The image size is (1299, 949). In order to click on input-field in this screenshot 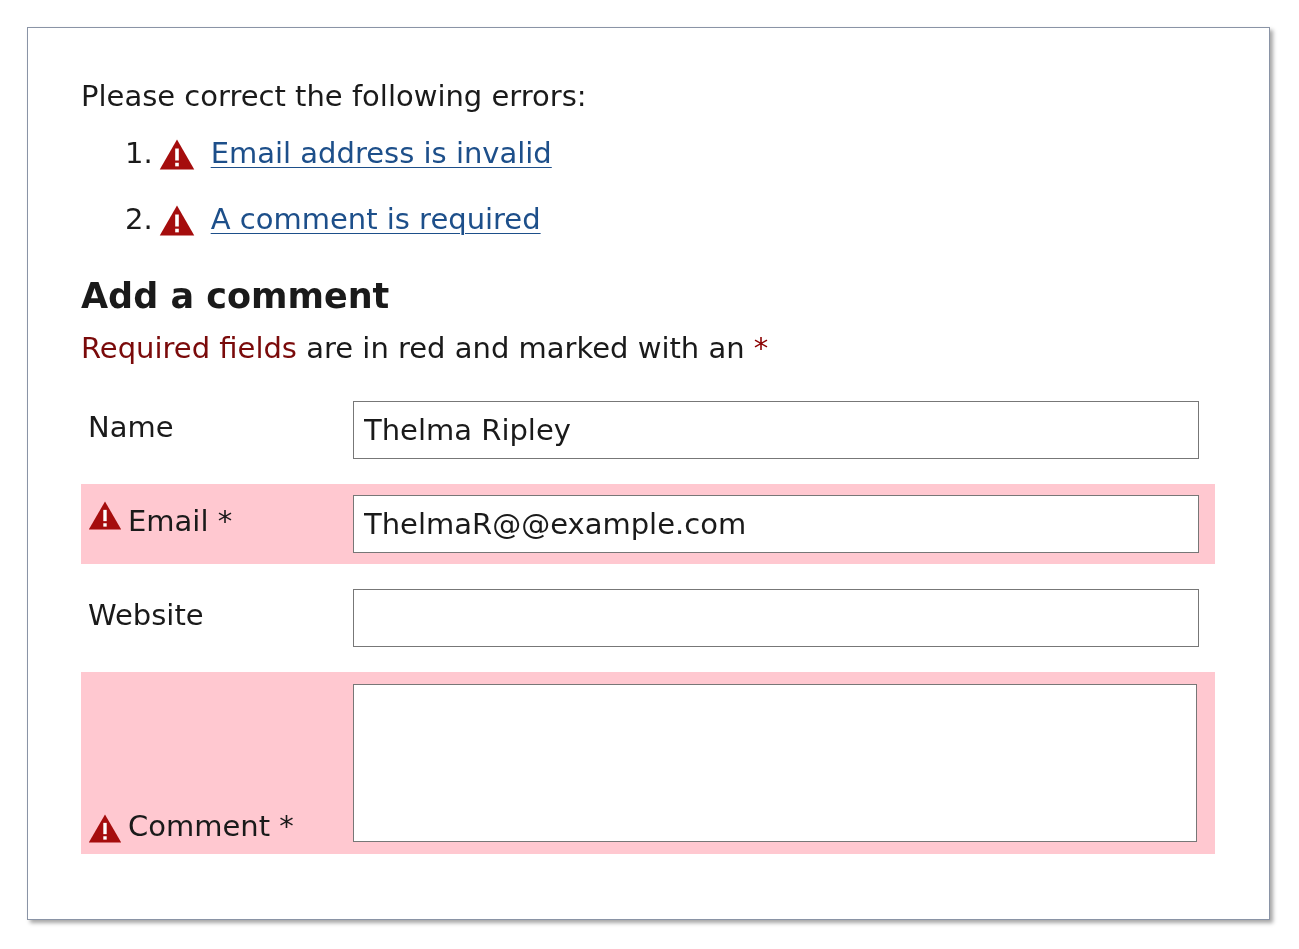, I will do `click(776, 618)`.